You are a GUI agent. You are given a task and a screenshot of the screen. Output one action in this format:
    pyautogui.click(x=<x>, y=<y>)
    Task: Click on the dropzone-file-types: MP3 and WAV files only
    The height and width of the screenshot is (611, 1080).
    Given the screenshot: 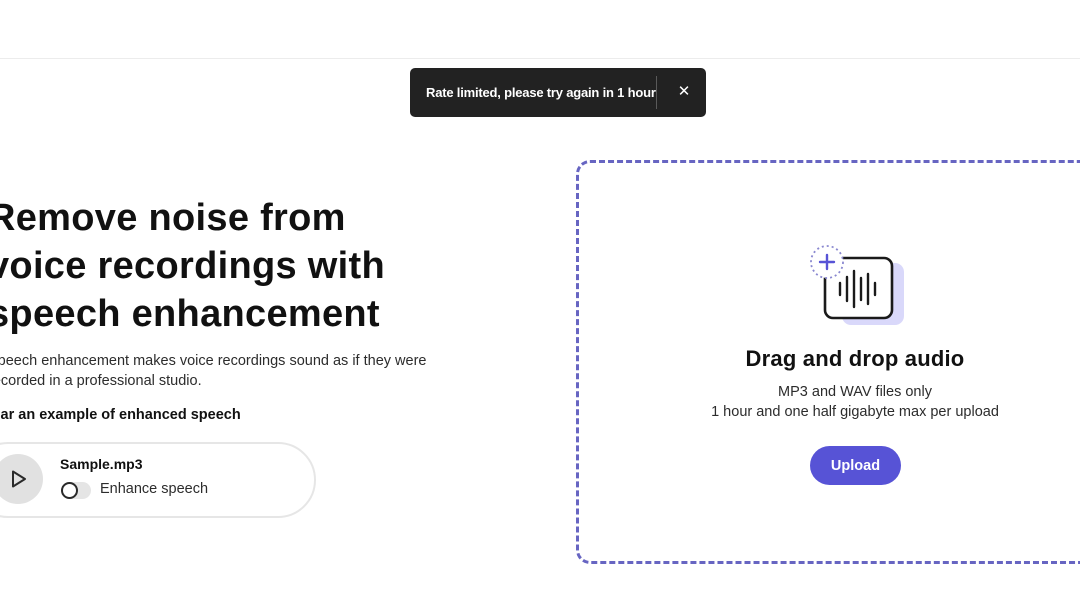 What is the action you would take?
    pyautogui.click(x=855, y=392)
    